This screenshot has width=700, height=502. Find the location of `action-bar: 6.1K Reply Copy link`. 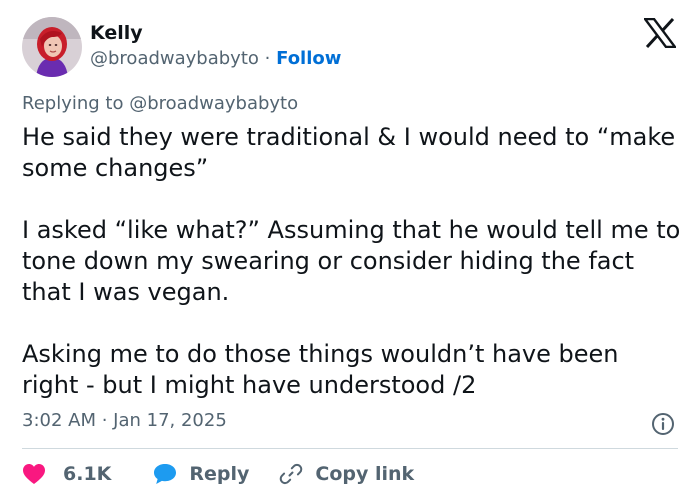

action-bar: 6.1K Reply Copy link is located at coordinates (218, 474).